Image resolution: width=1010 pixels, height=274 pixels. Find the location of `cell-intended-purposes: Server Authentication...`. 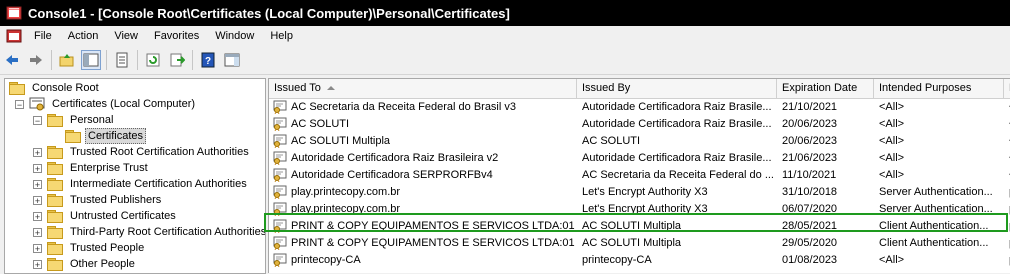

cell-intended-purposes: Server Authentication... is located at coordinates (936, 192).